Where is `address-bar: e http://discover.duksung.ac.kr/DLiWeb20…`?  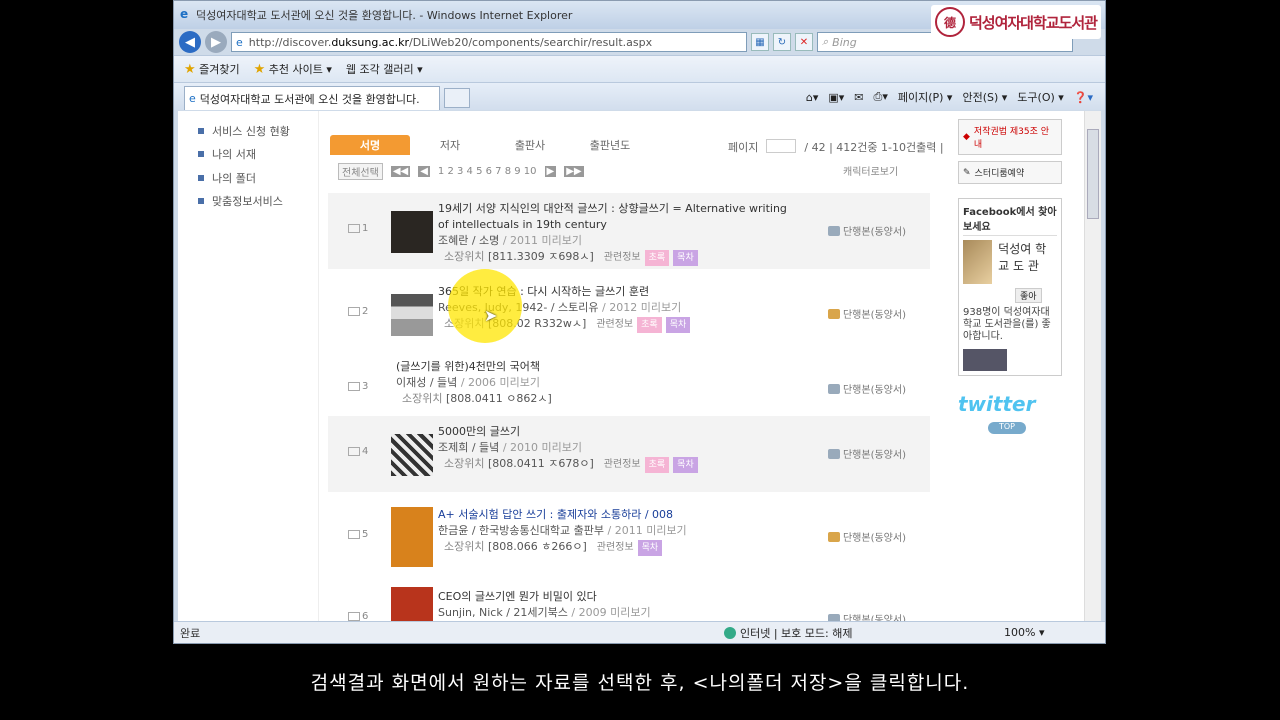
address-bar: e http://discover.duksung.ac.kr/DLiWeb20… is located at coordinates (489, 42).